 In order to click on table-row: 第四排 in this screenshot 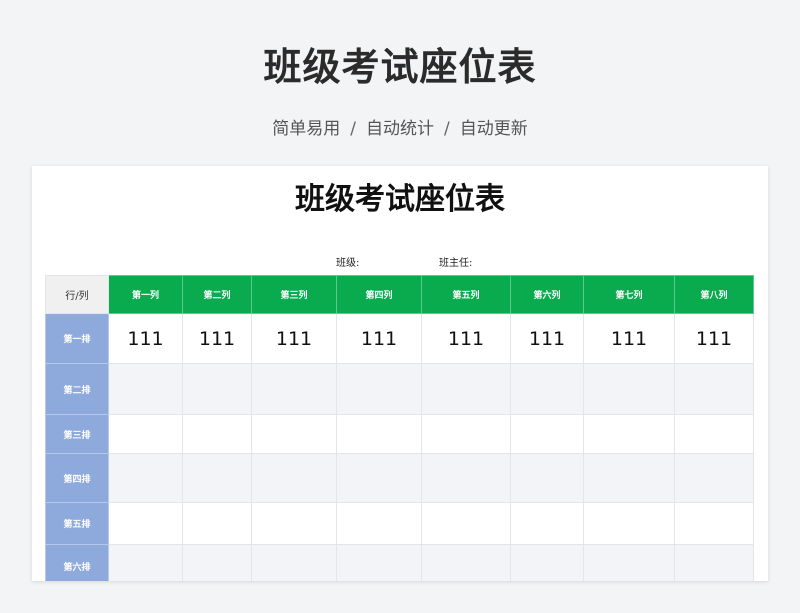, I will do `click(399, 478)`.